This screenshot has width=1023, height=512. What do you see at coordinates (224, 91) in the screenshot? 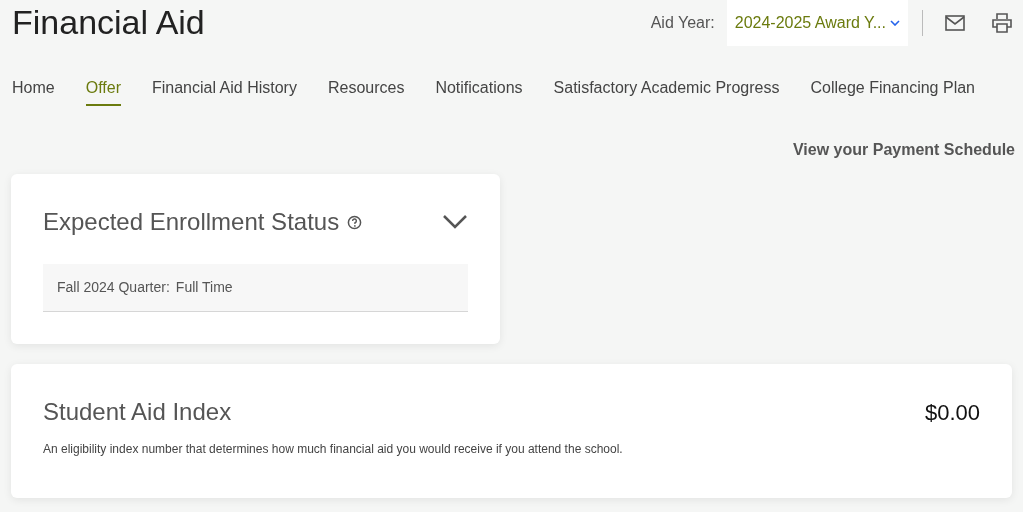
I see `nav-tab: Financial Aid History` at bounding box center [224, 91].